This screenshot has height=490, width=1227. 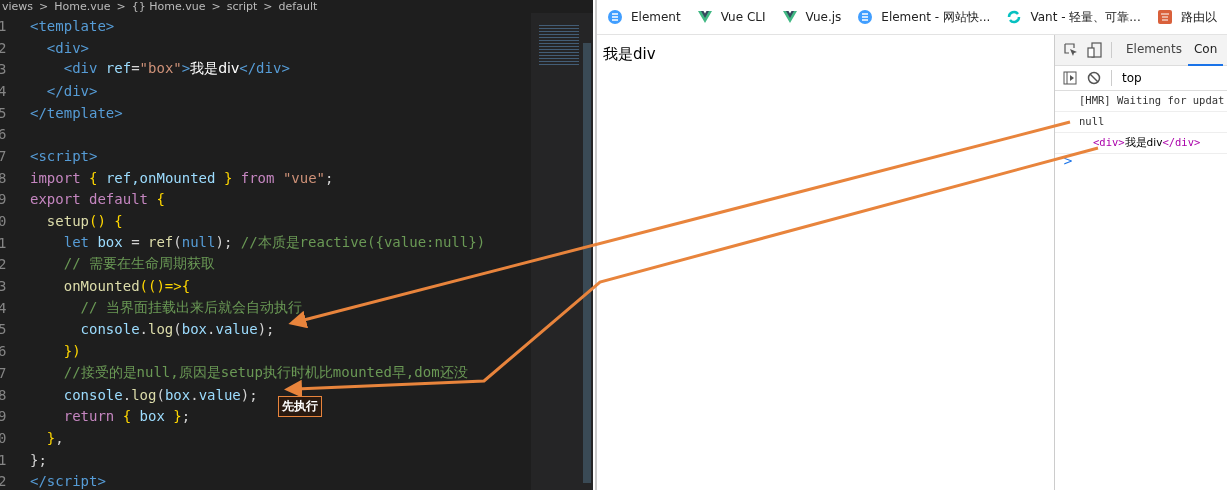 I want to click on inspect-icon, so click(x=1071, y=50).